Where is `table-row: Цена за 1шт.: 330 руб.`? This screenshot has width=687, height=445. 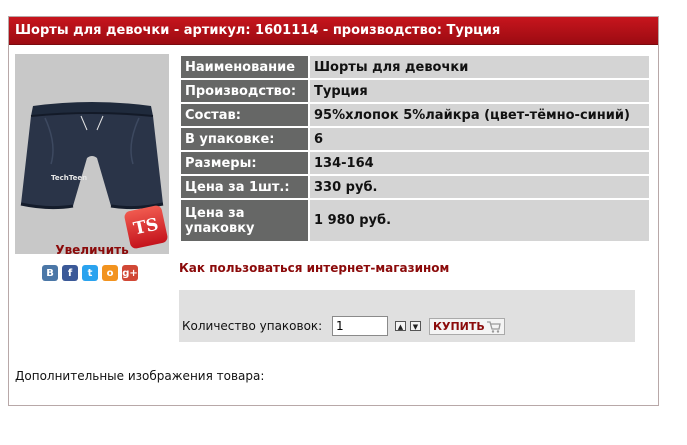 table-row: Цена за 1шт.: 330 руб. is located at coordinates (415, 187).